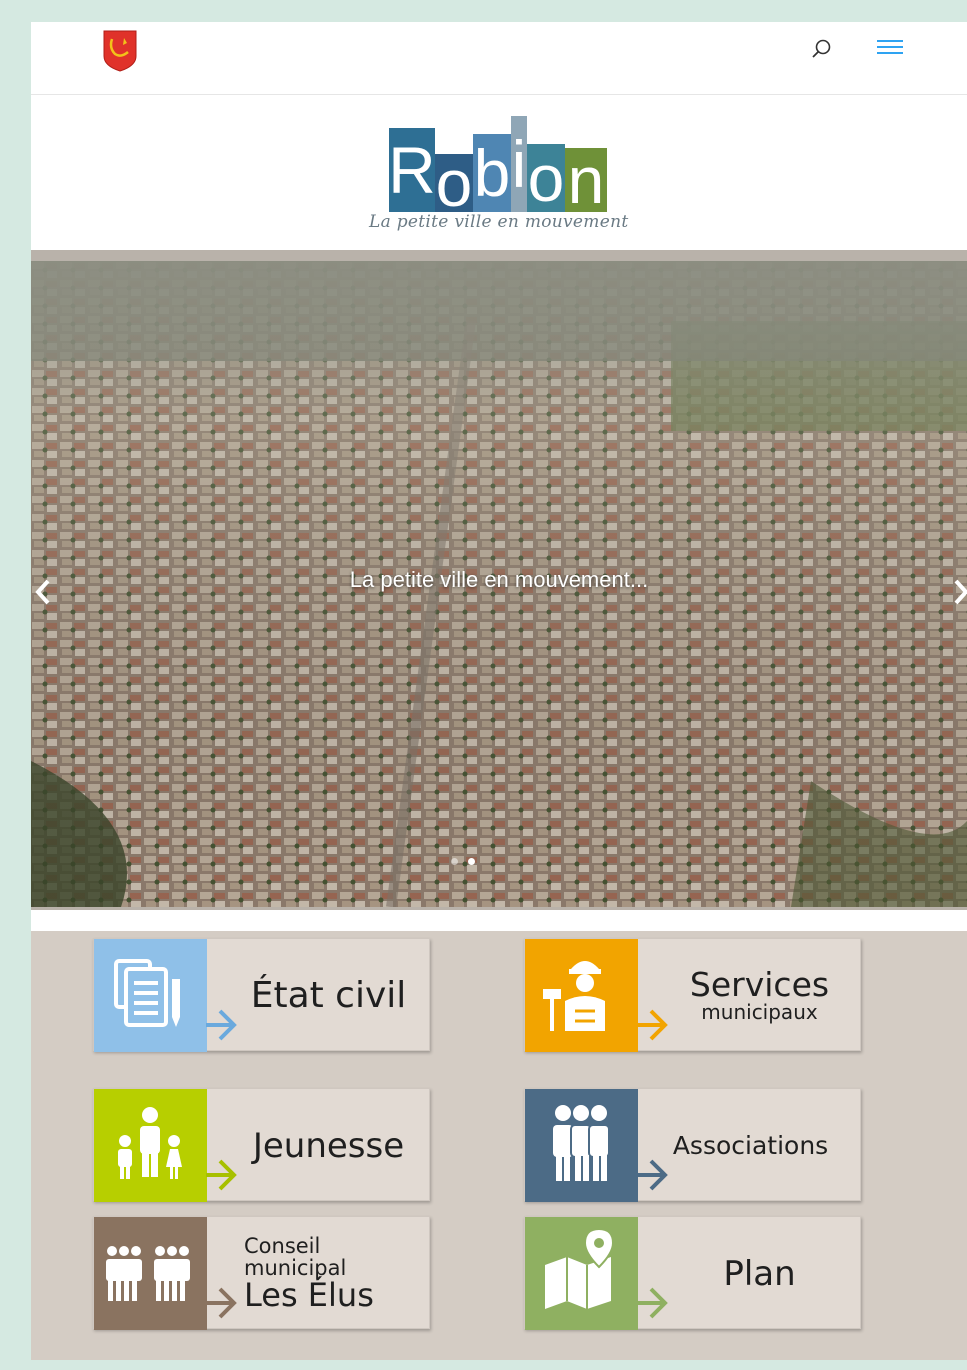  I want to click on chevron-right-icon, so click(958, 592).